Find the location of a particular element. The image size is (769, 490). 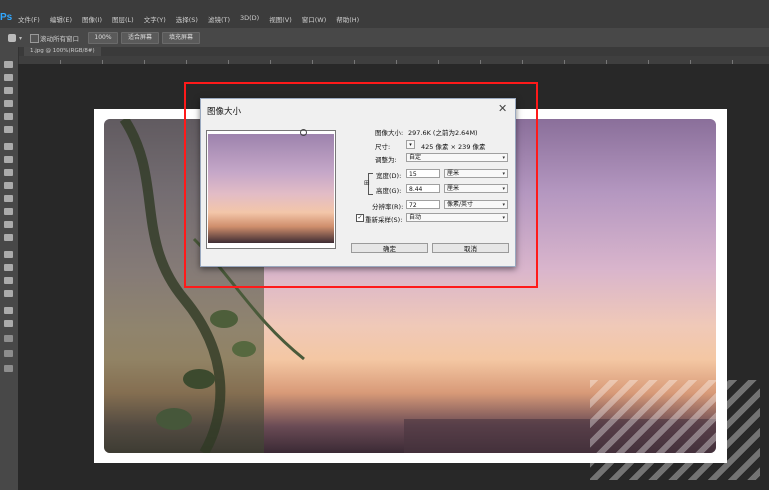

crop-tool-icon is located at coordinates (8, 116).